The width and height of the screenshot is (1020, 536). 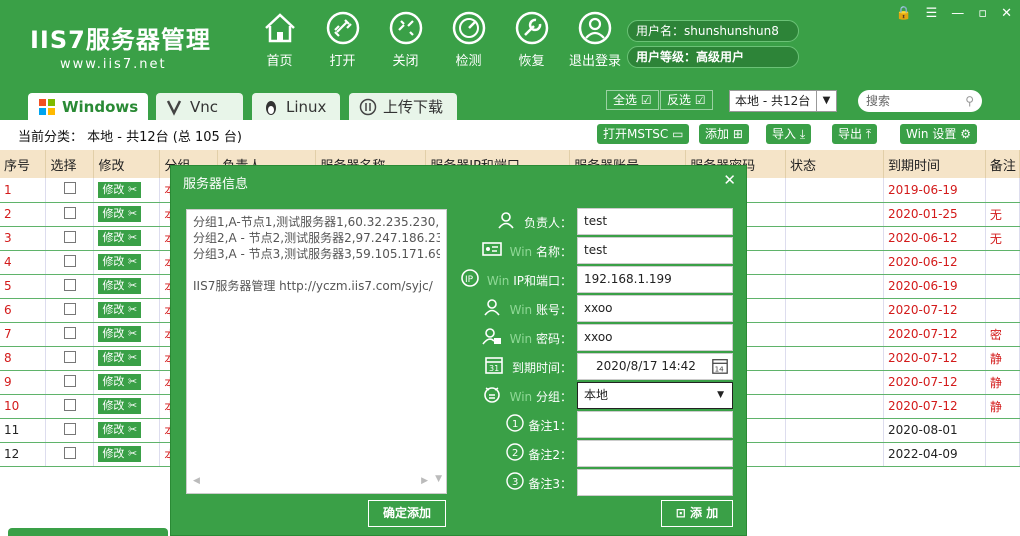 I want to click on row-number: 11, so click(x=23, y=430).